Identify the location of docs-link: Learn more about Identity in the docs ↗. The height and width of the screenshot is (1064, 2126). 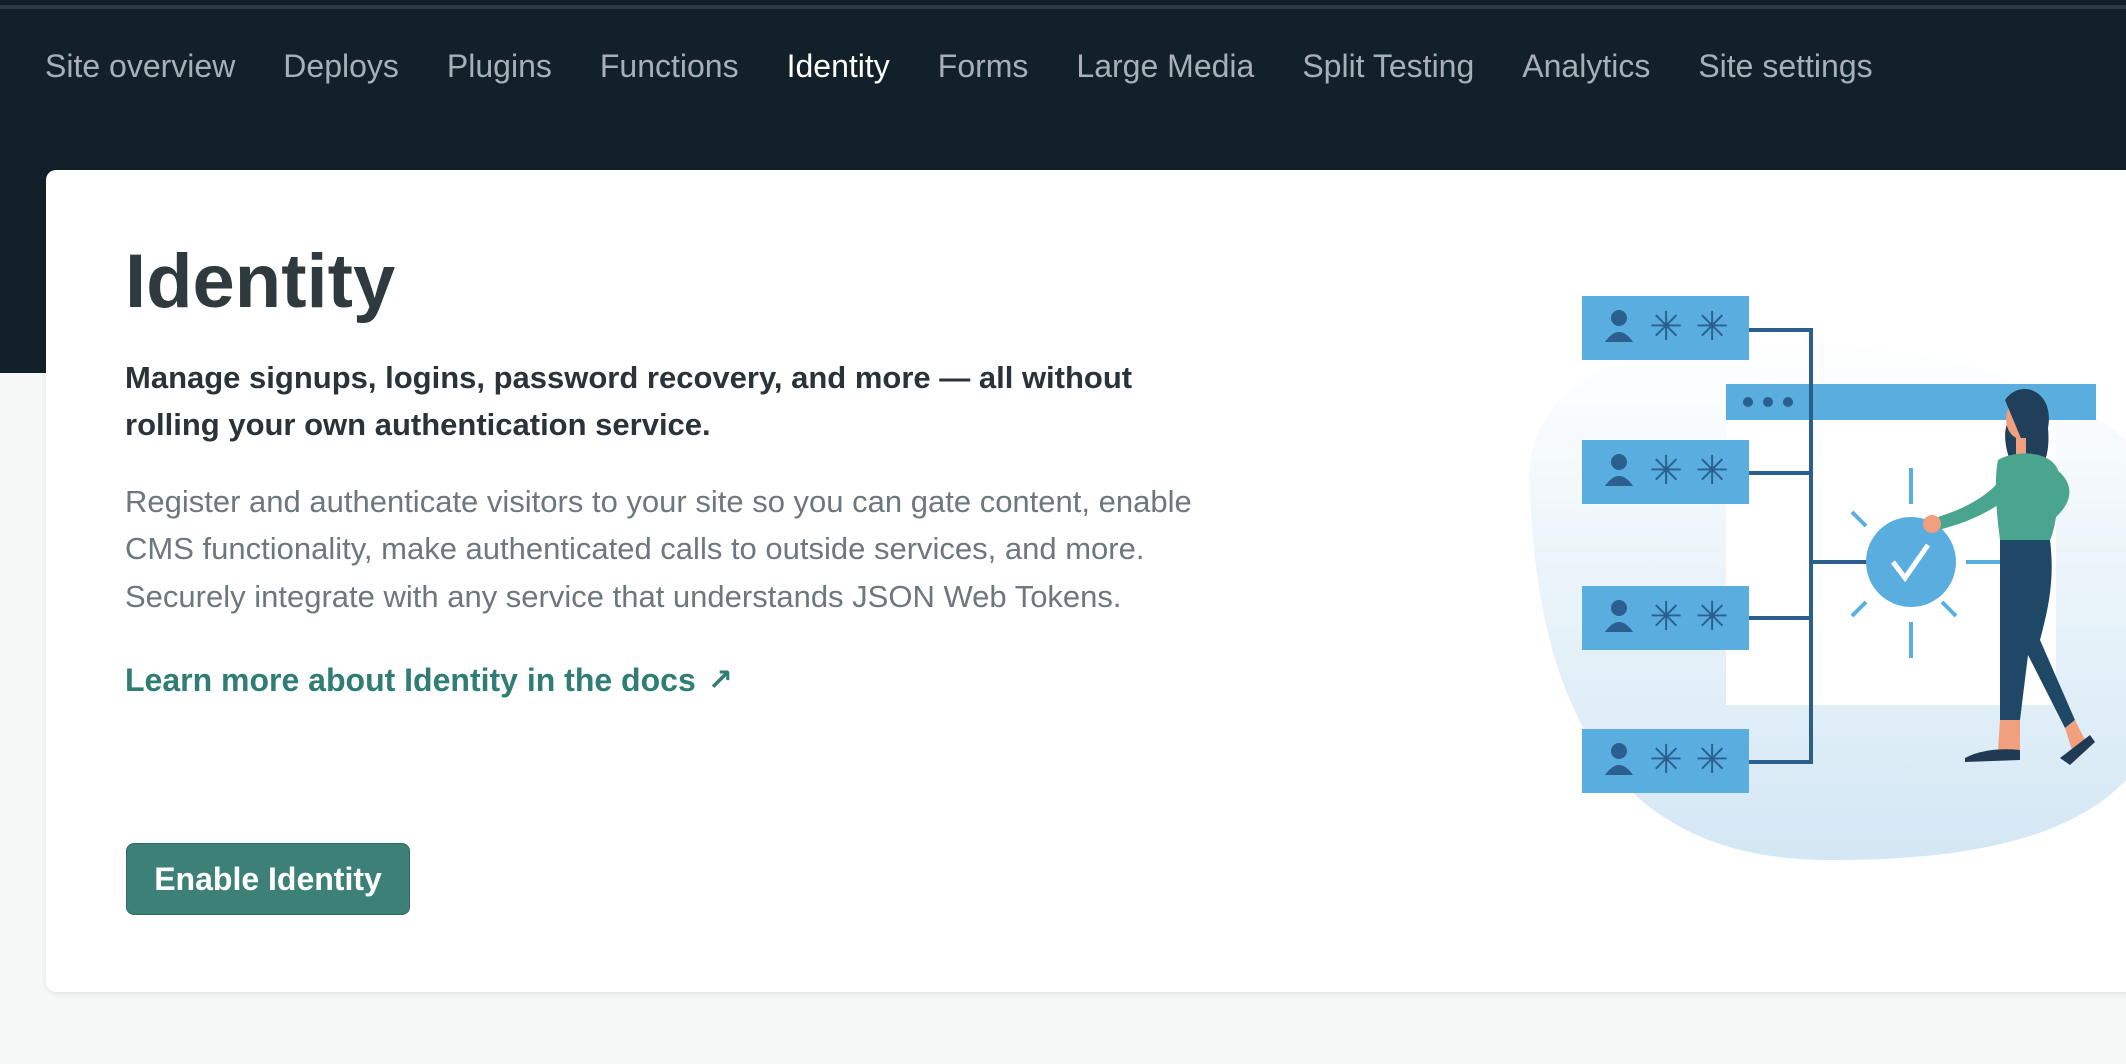
(429, 680).